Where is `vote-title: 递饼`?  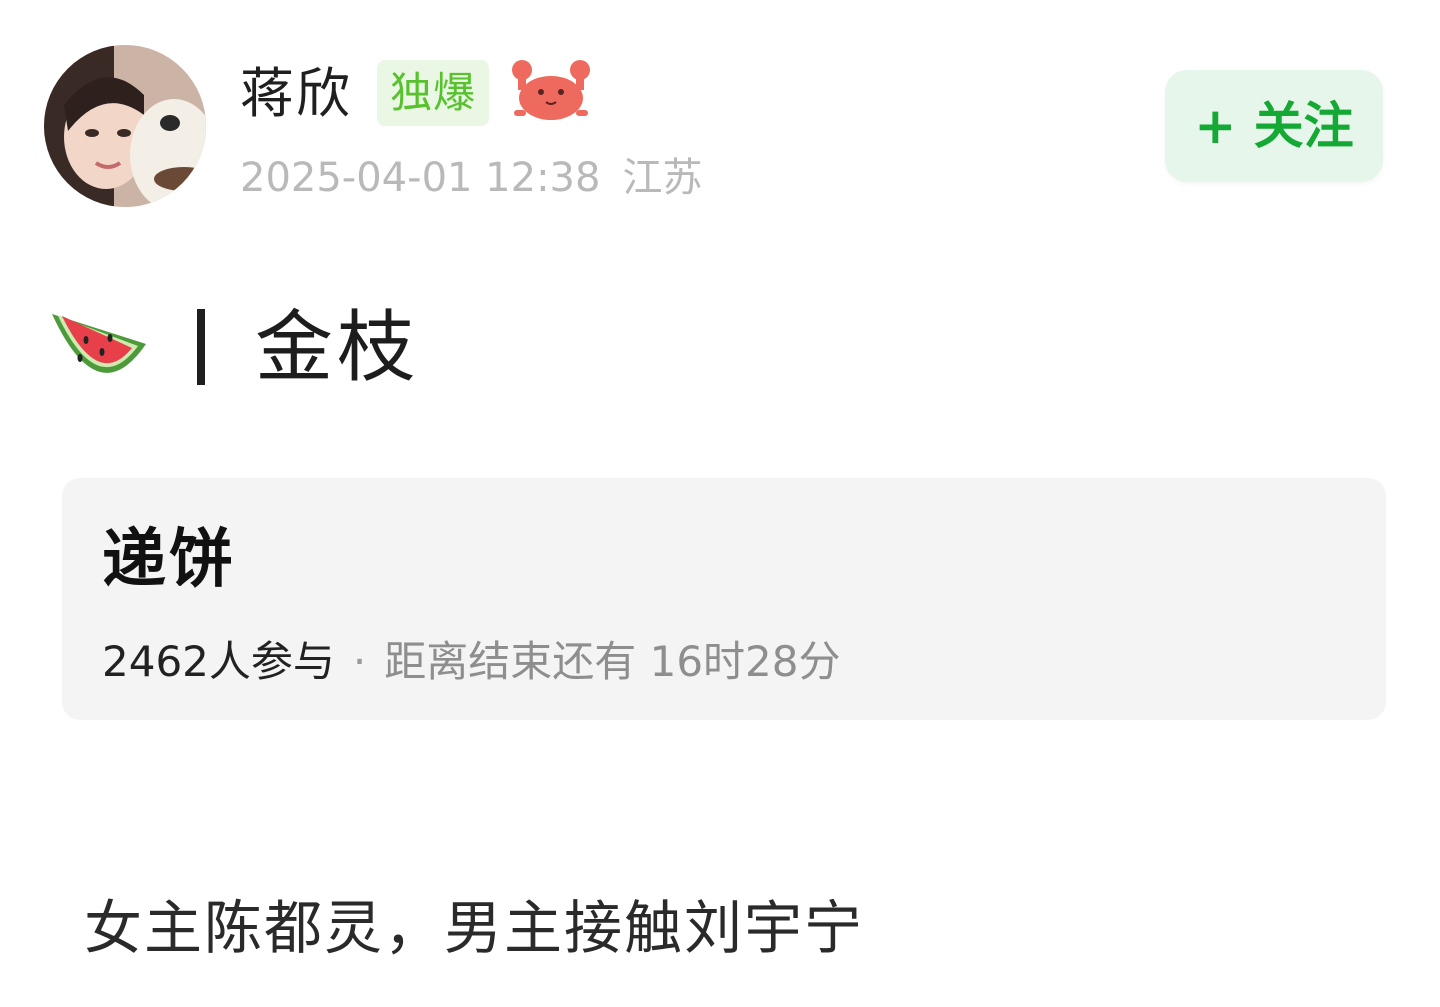 vote-title: 递饼 is located at coordinates (169, 560).